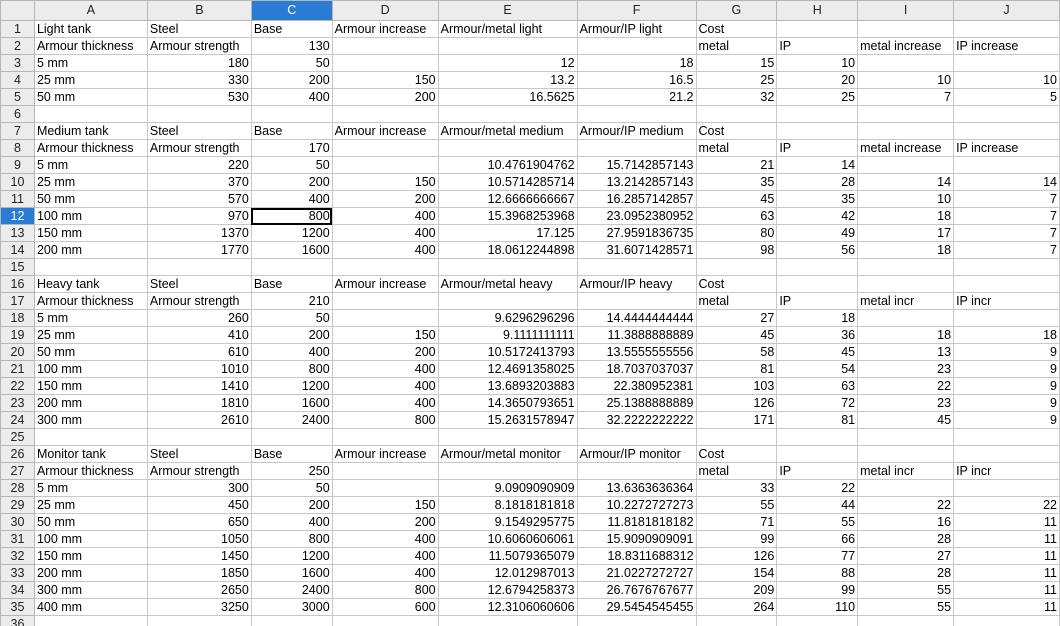 The height and width of the screenshot is (626, 1060). I want to click on cell-h36, so click(817, 620).